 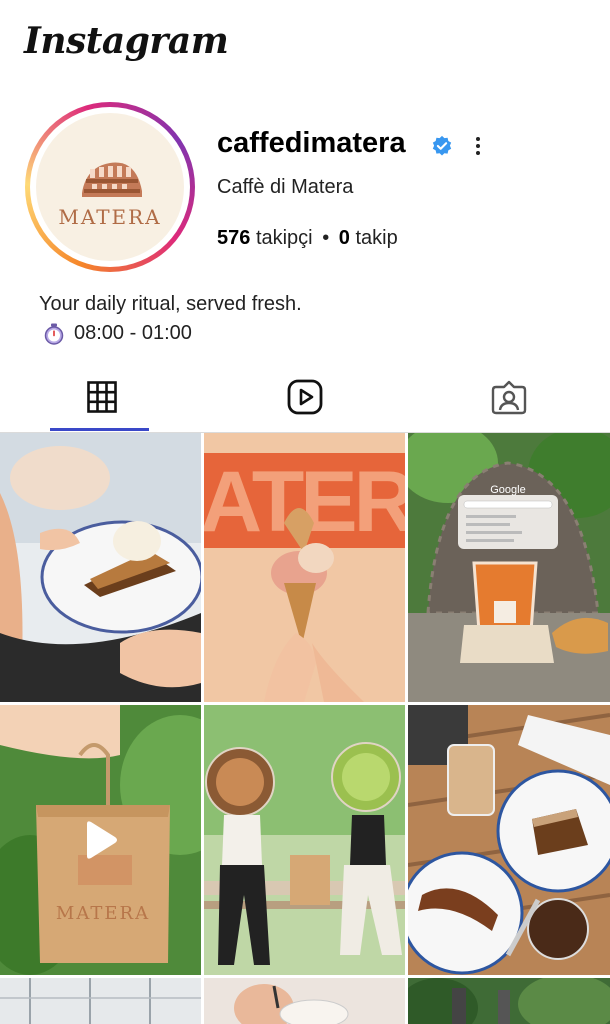 What do you see at coordinates (170, 304) in the screenshot?
I see `bio-text: Your daily ritual, served fresh.` at bounding box center [170, 304].